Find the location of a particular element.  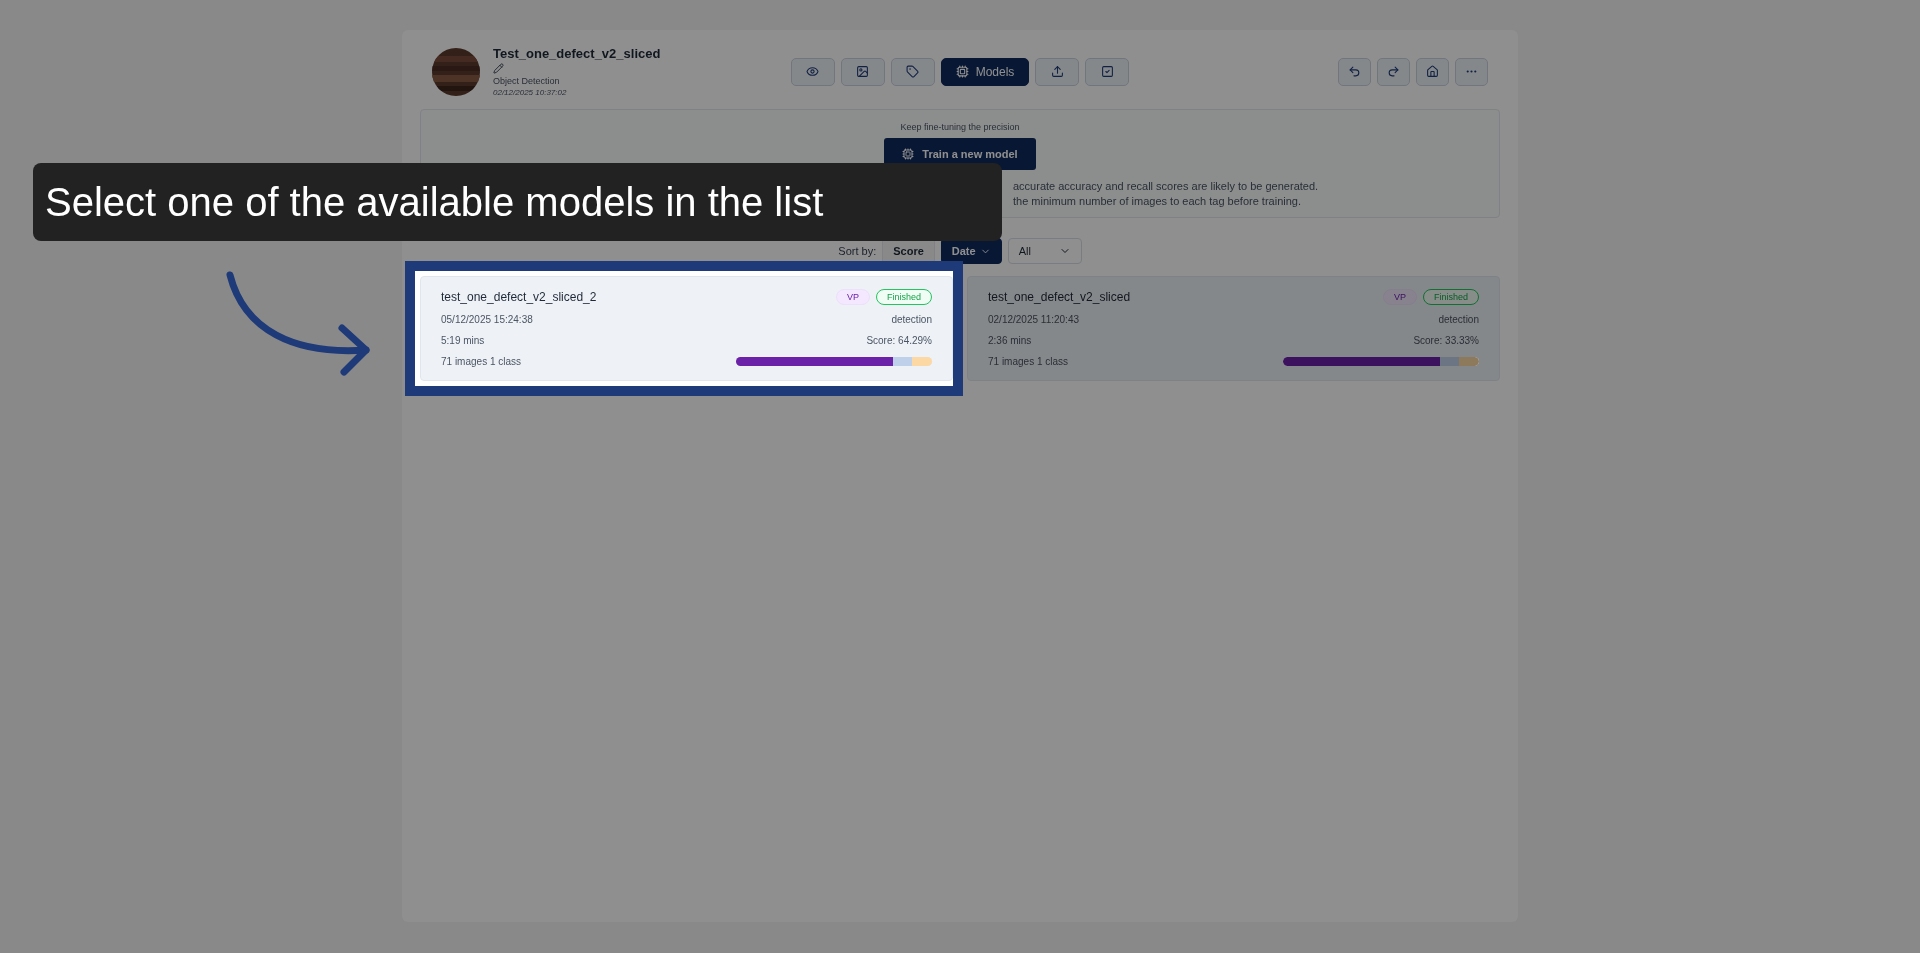

training-note: the minimum number of images to each tag before training. is located at coordinates (1157, 201).